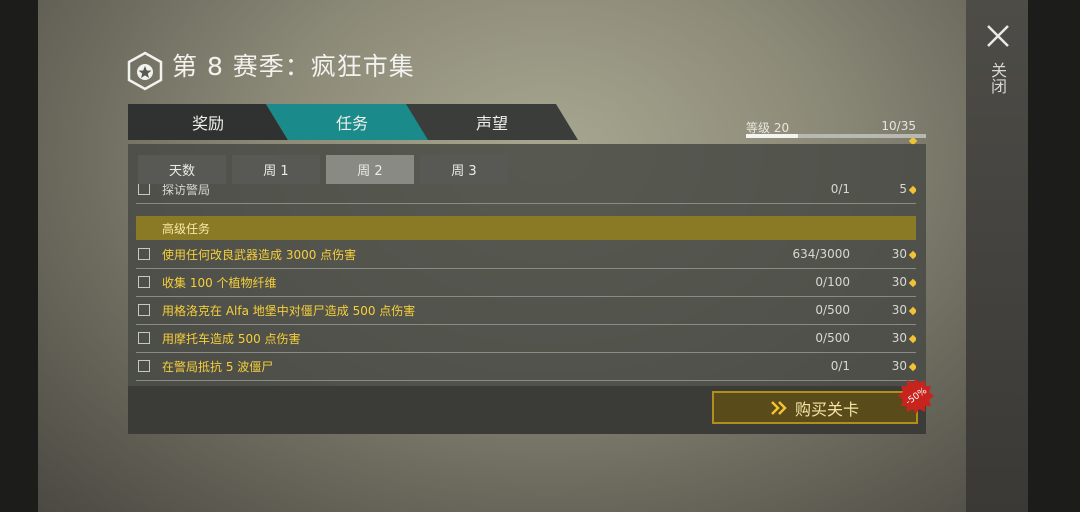  Describe the element at coordinates (526, 254) in the screenshot. I see `list-item: 使用任何改良武器造成 3000 点伤害 634/3000 30` at that location.